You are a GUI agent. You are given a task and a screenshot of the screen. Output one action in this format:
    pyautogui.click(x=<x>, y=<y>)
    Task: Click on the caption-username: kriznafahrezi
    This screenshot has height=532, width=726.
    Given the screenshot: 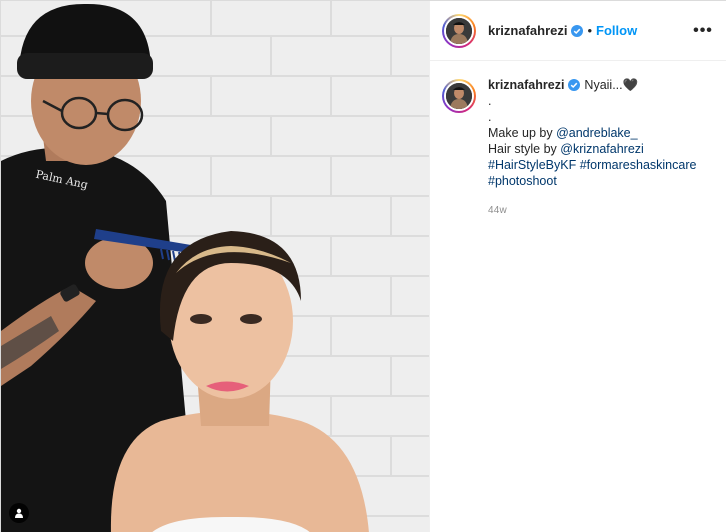 What is the action you would take?
    pyautogui.click(x=526, y=85)
    